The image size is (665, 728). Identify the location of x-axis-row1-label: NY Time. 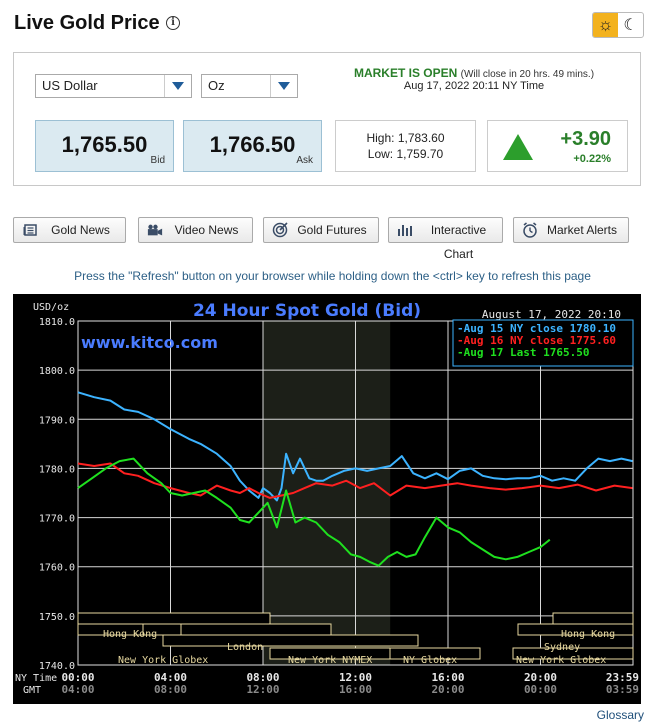
(36, 678).